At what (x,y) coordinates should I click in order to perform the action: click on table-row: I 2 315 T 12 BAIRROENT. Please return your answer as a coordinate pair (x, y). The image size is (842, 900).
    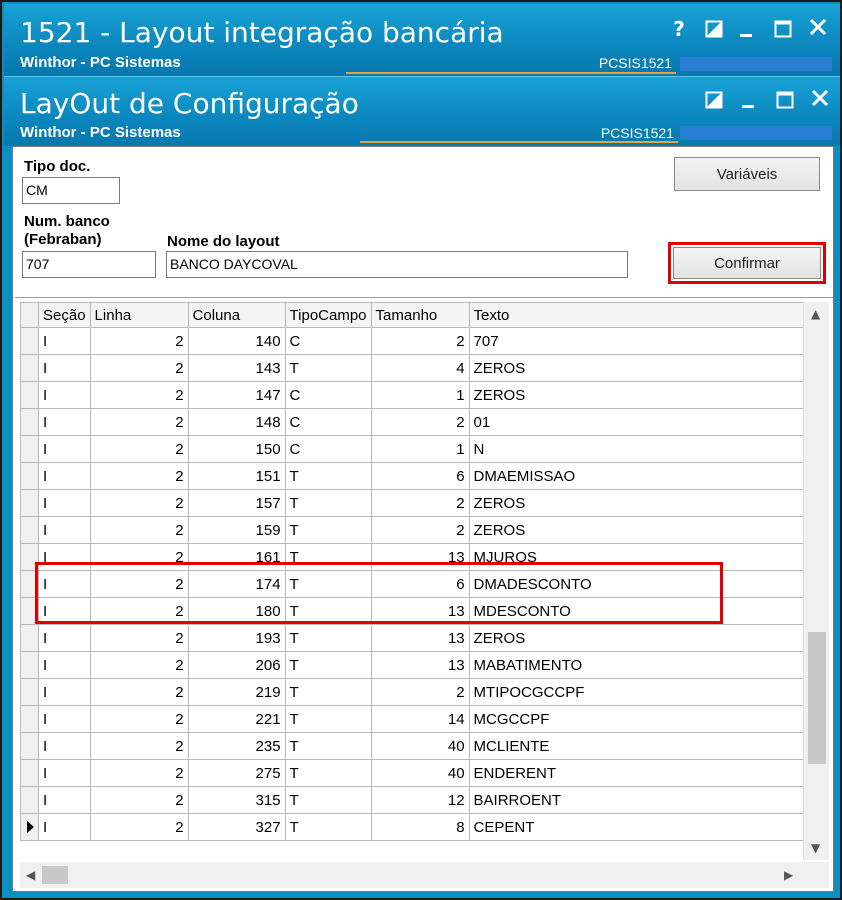
    Looking at the image, I should click on (413, 800).